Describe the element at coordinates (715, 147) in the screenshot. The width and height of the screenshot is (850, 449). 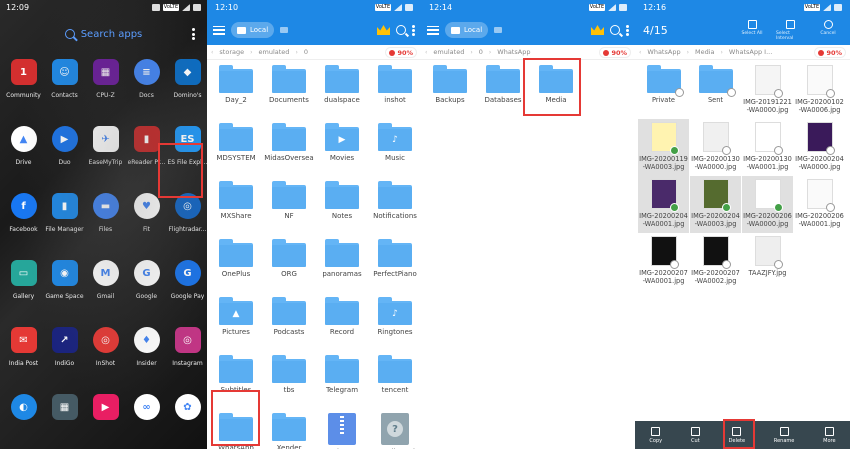
I see `image-file: IMG-20200130-WA0000.jpg` at that location.